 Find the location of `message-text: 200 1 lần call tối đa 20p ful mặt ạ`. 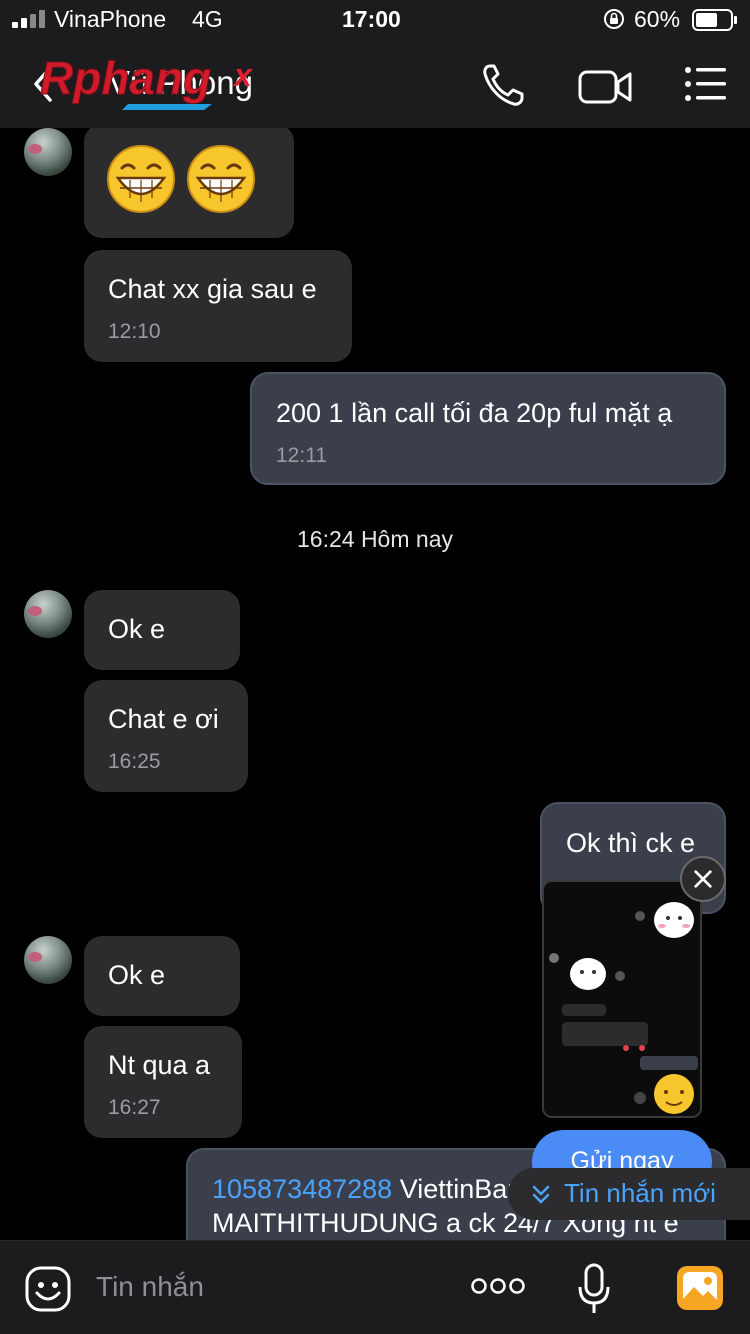

message-text: 200 1 lần call tối đa 20p ful mặt ạ is located at coordinates (474, 413).